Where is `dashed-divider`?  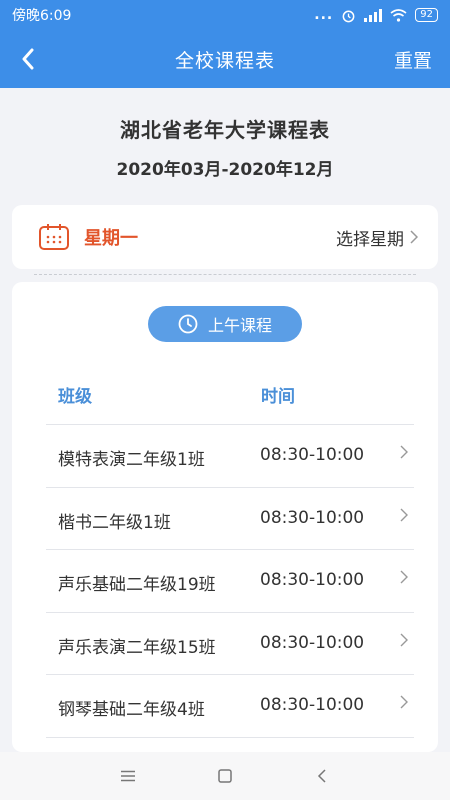 dashed-divider is located at coordinates (225, 274).